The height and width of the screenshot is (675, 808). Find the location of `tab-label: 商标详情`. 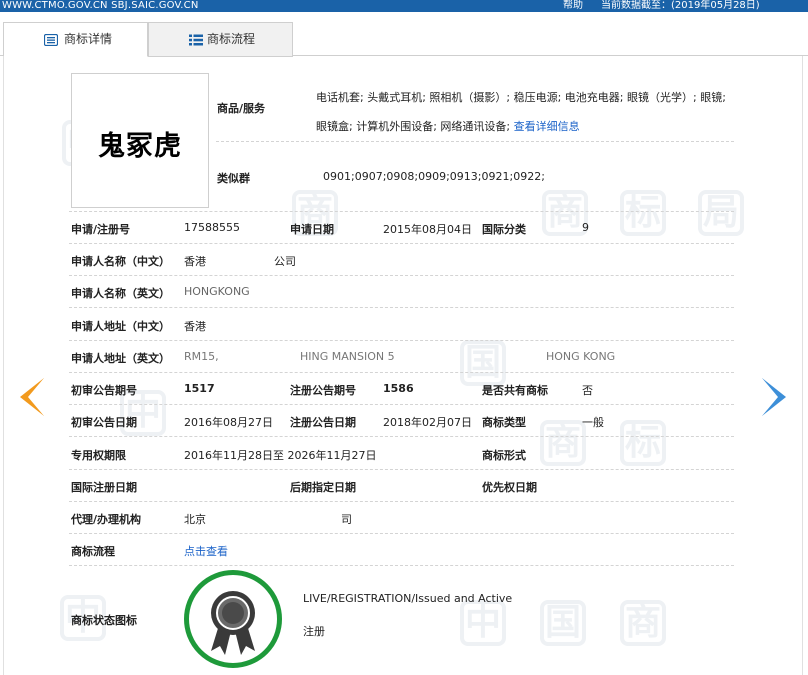

tab-label: 商标详情 is located at coordinates (88, 39).